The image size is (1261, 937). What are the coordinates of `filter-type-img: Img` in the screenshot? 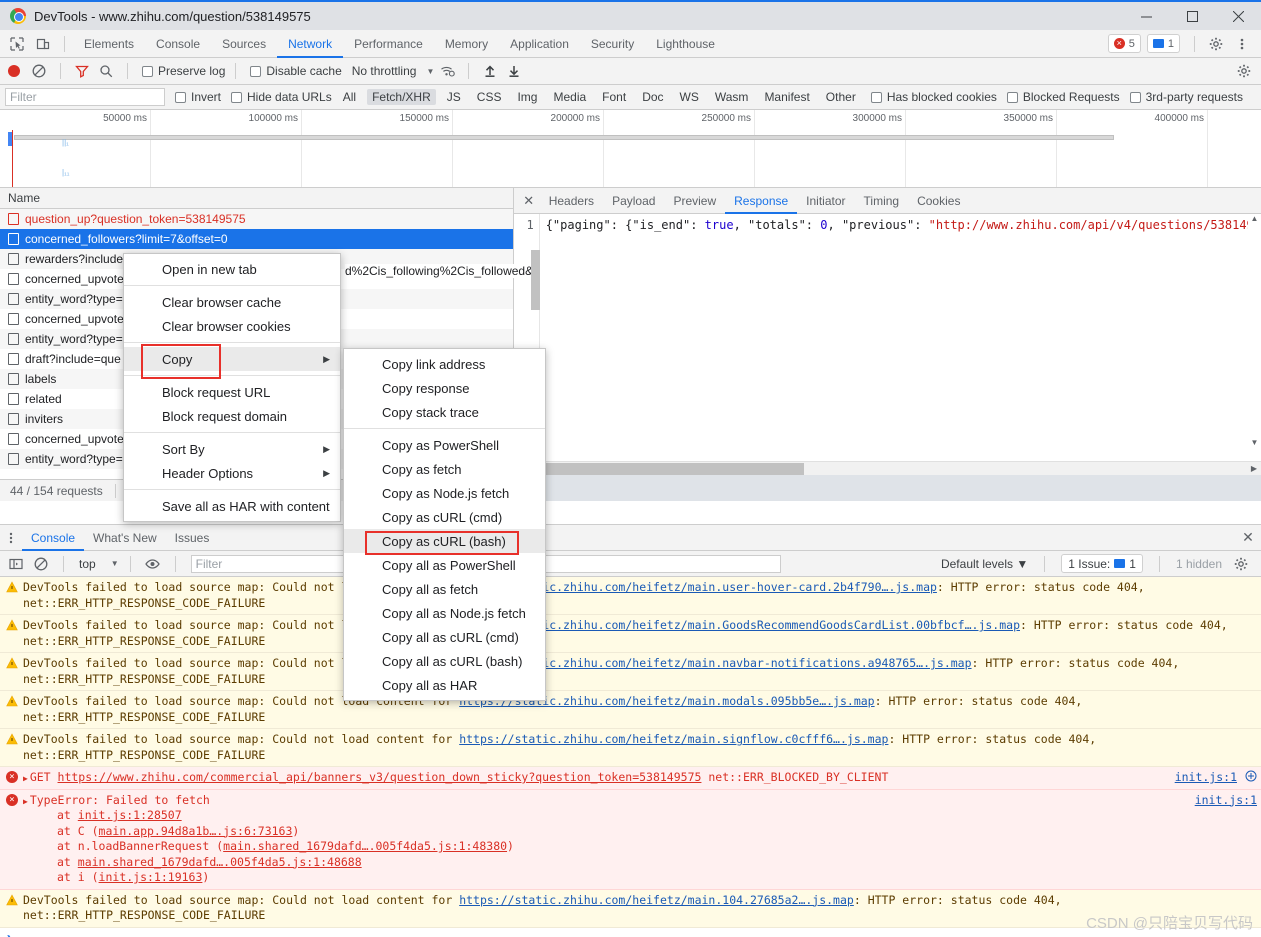 It's located at (527, 97).